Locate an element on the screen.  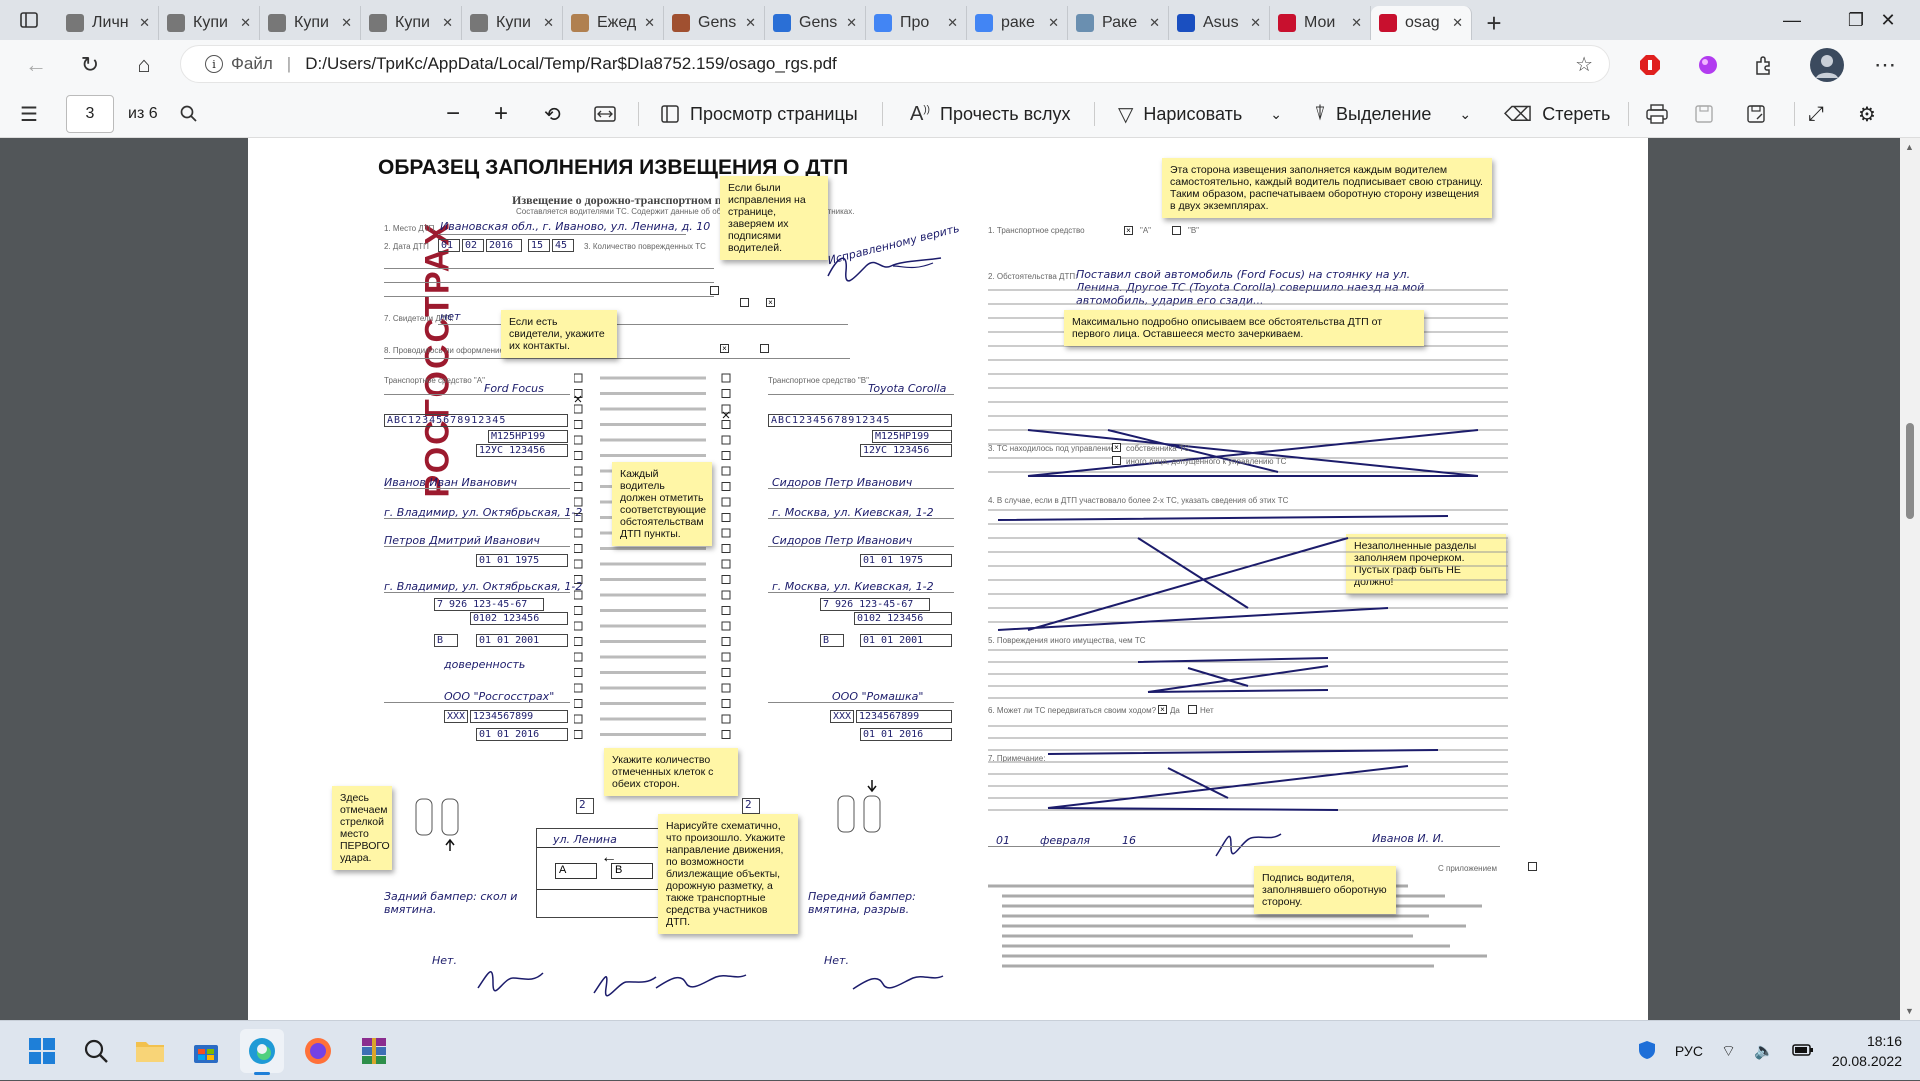
add-favorite-icon: ☆ is located at coordinates (1584, 64).